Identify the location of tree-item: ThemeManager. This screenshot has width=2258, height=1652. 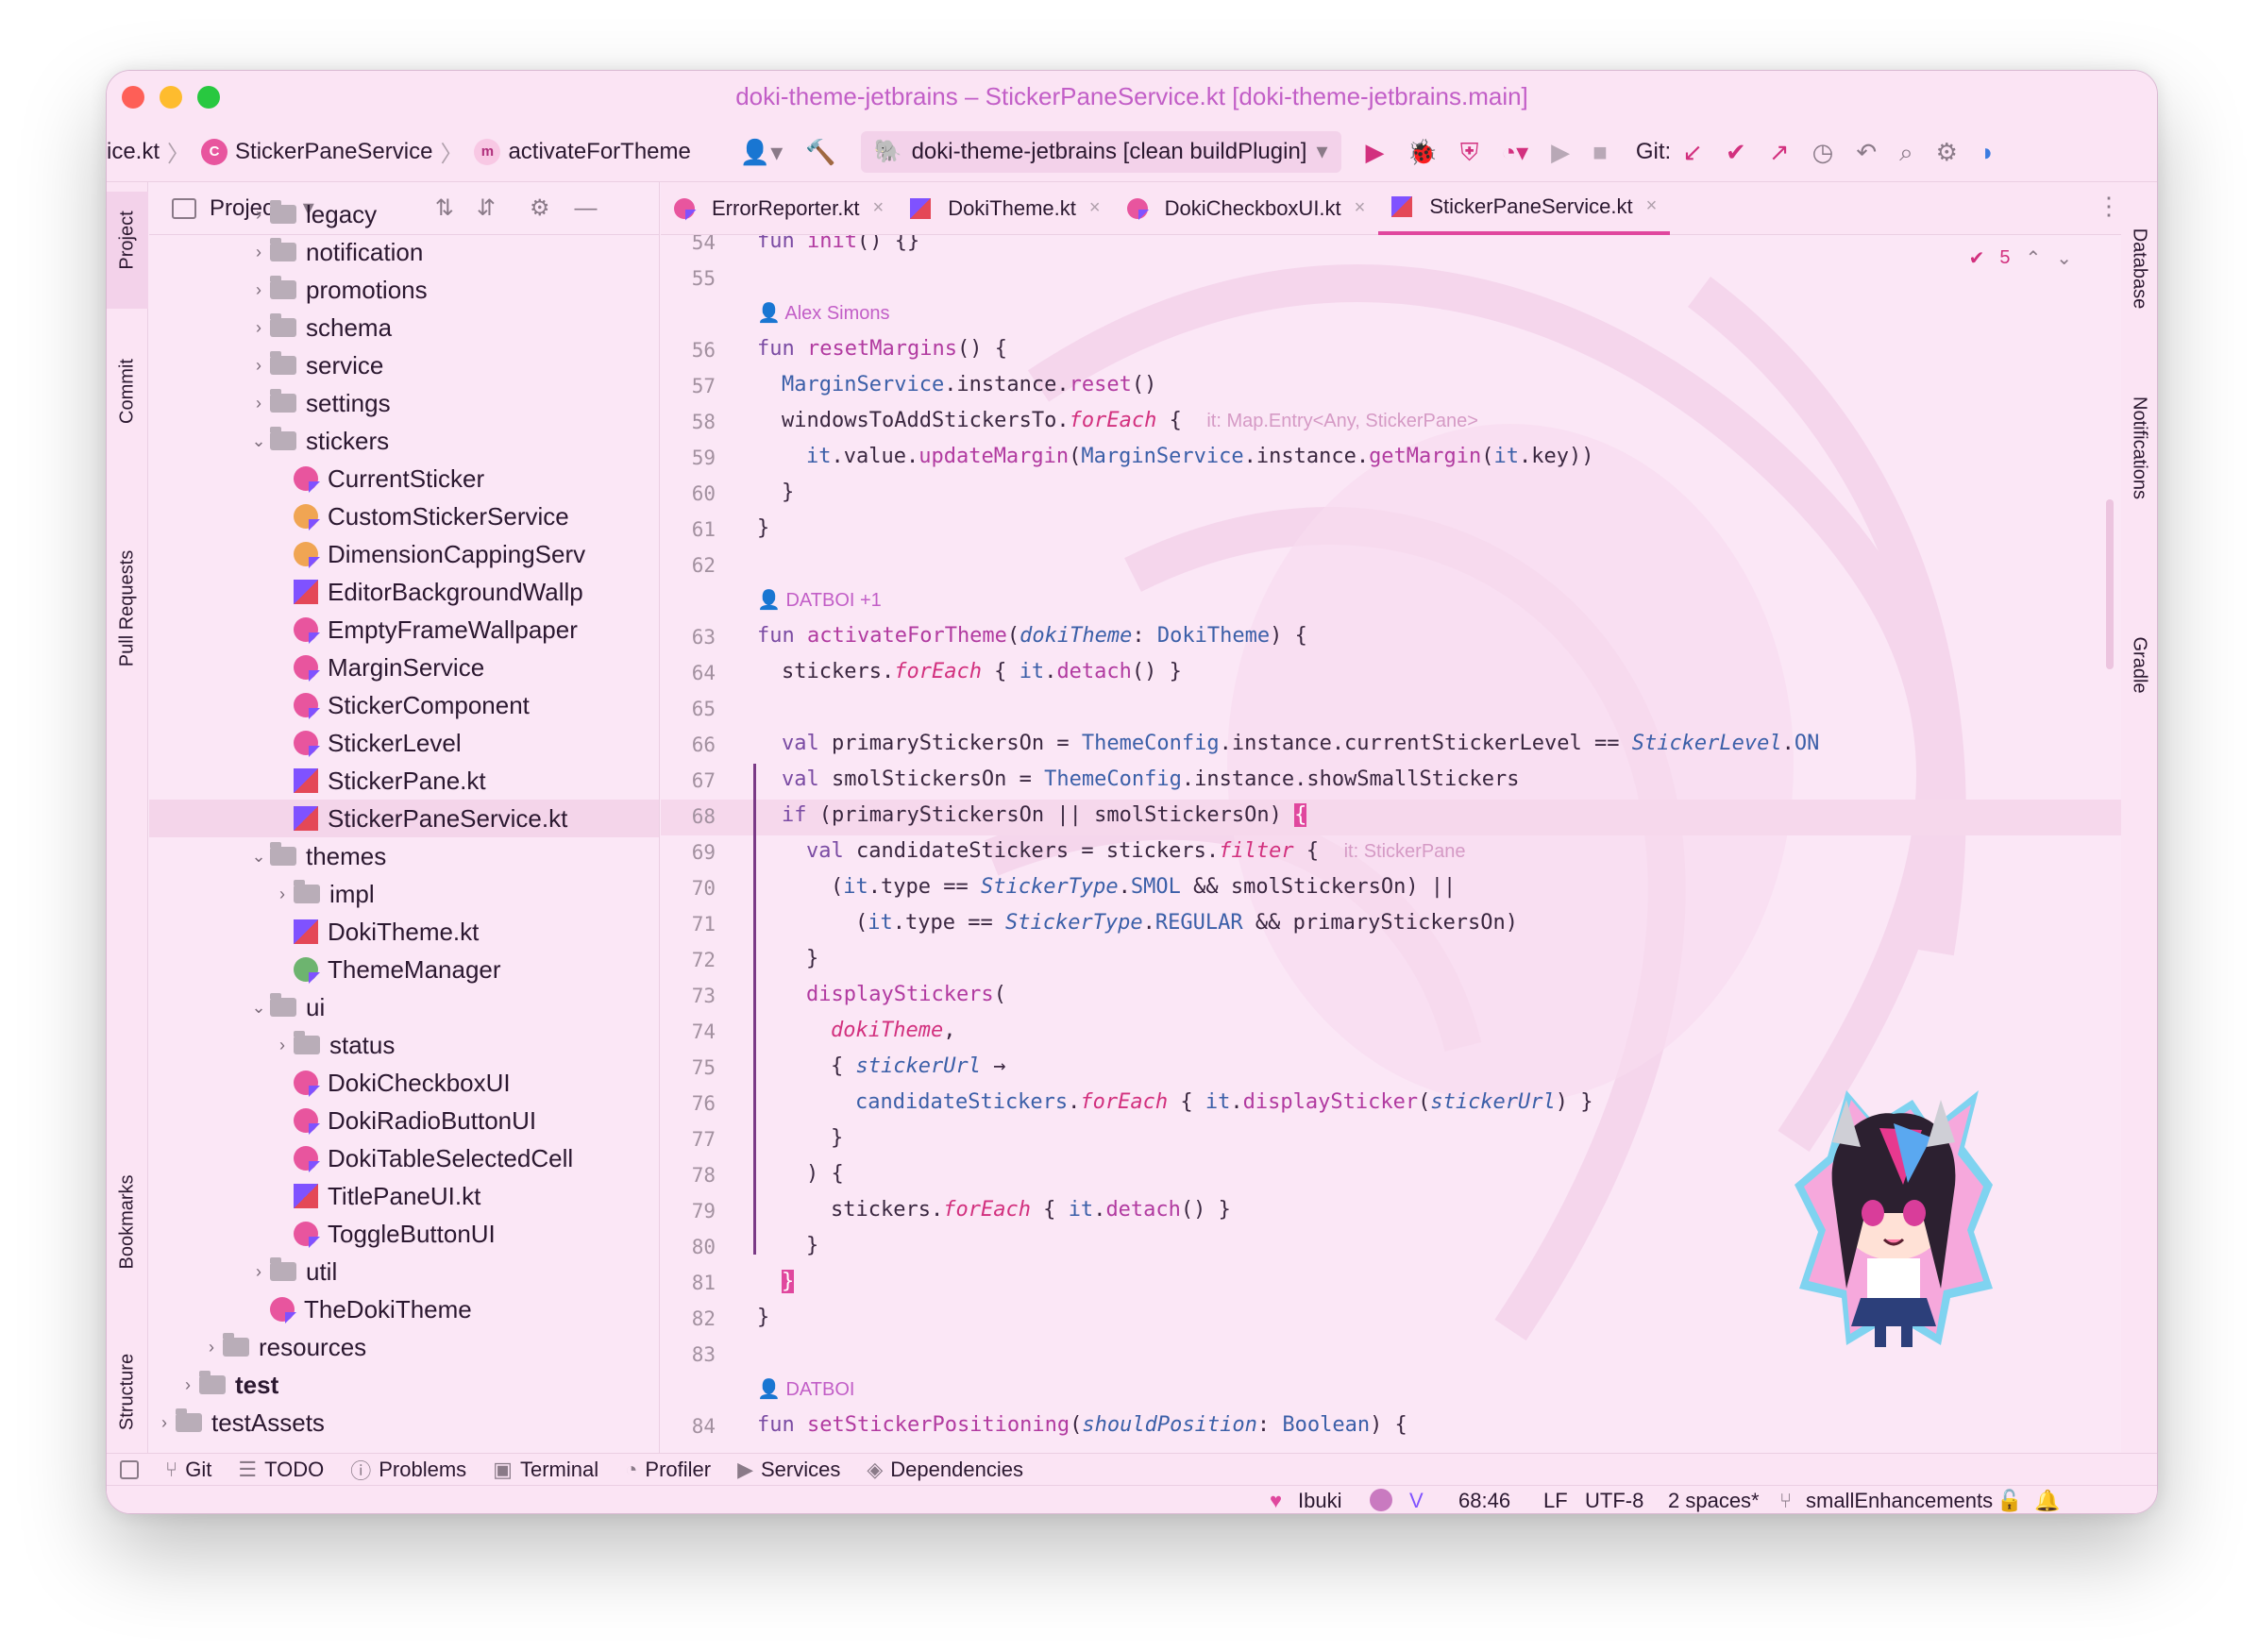
(325, 969).